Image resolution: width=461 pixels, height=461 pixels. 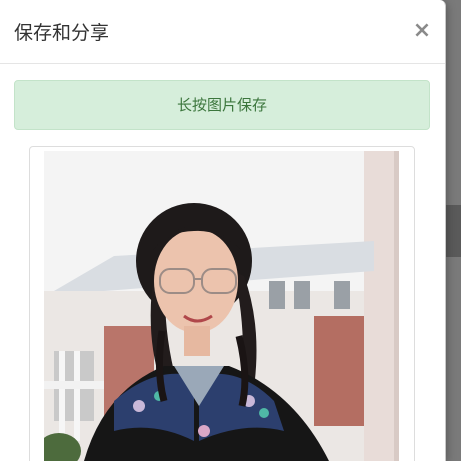 What do you see at coordinates (222, 32) in the screenshot?
I see `dialog-header: 保存和分享 ×` at bounding box center [222, 32].